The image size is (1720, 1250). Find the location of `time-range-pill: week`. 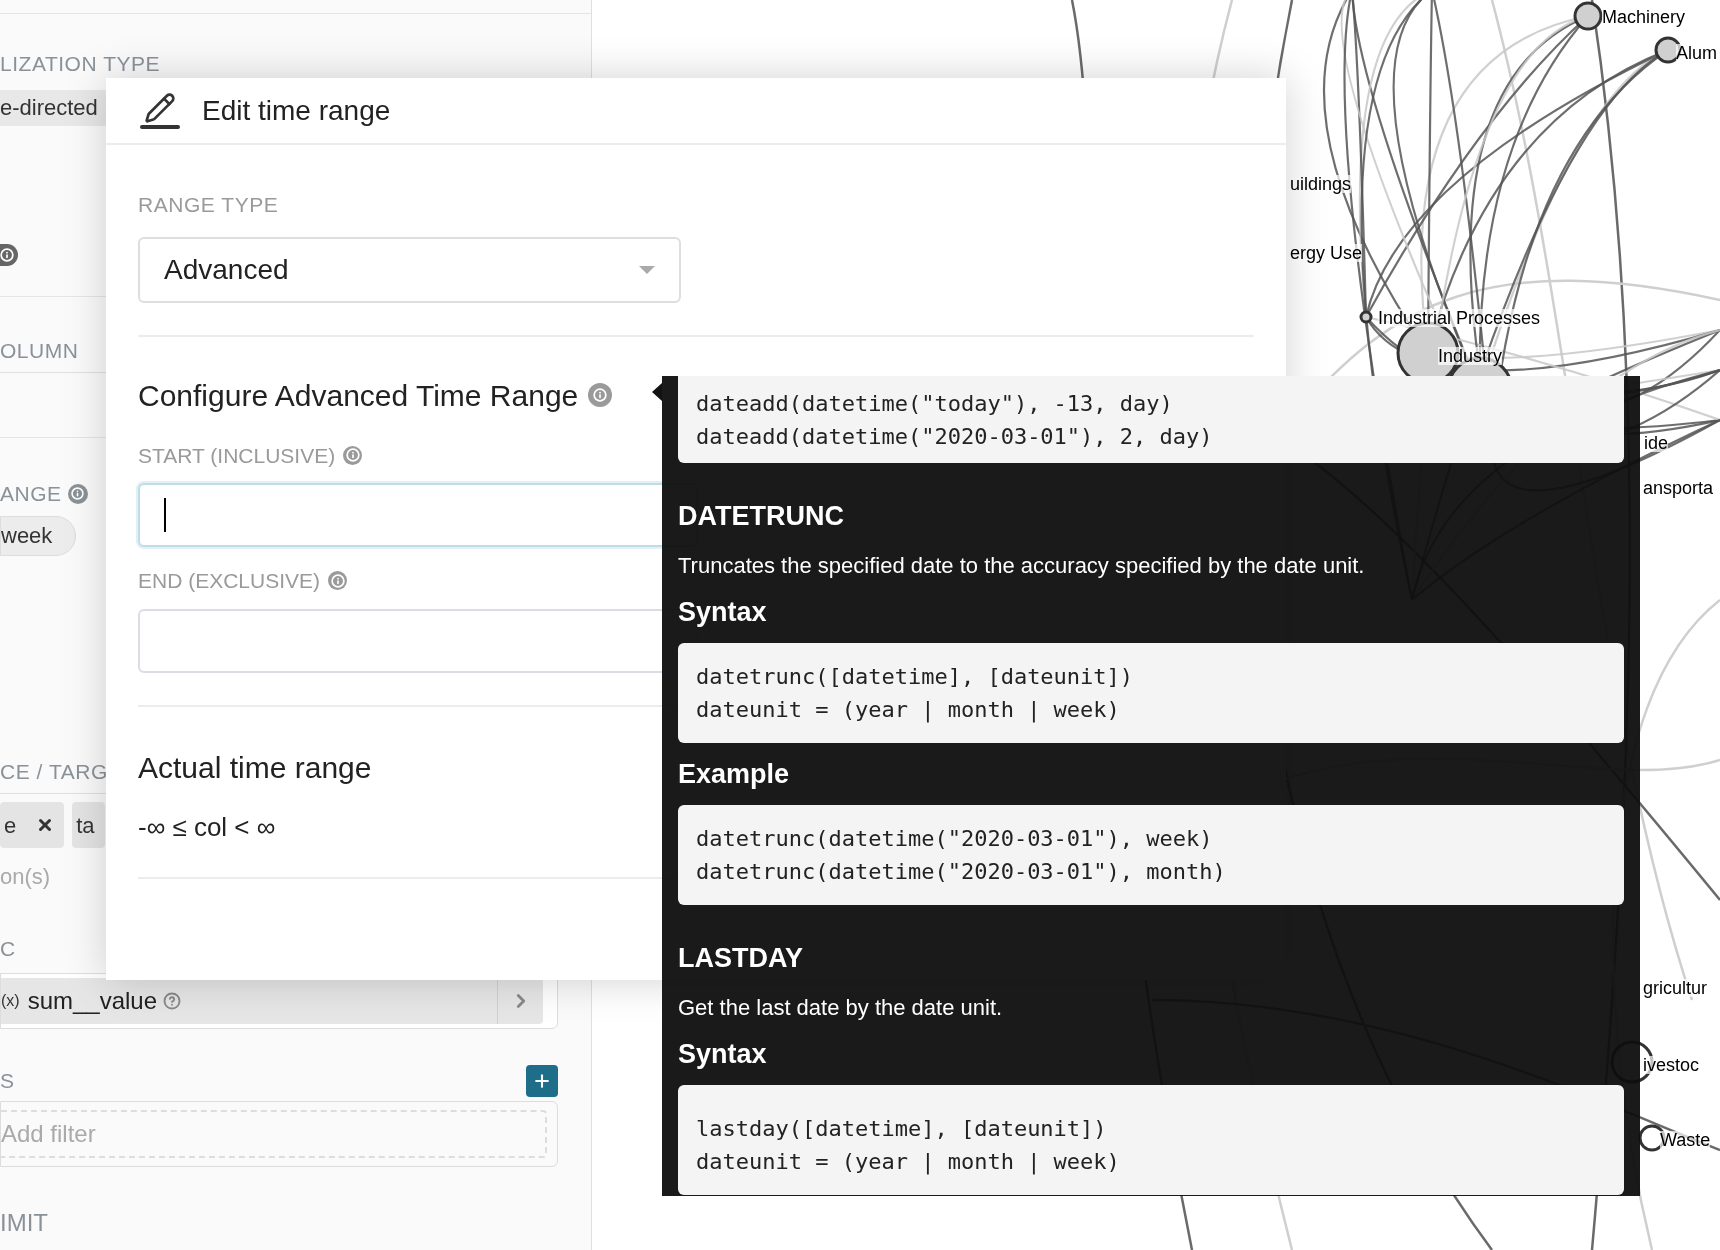

time-range-pill: week is located at coordinates (38, 535).